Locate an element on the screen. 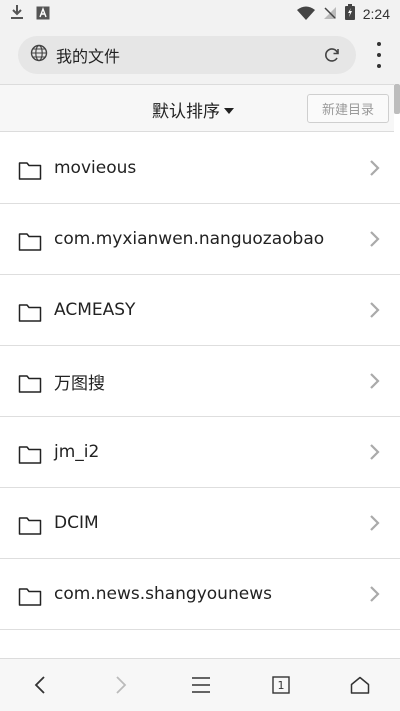 The image size is (400, 711). tab-count: 1 is located at coordinates (281, 685).